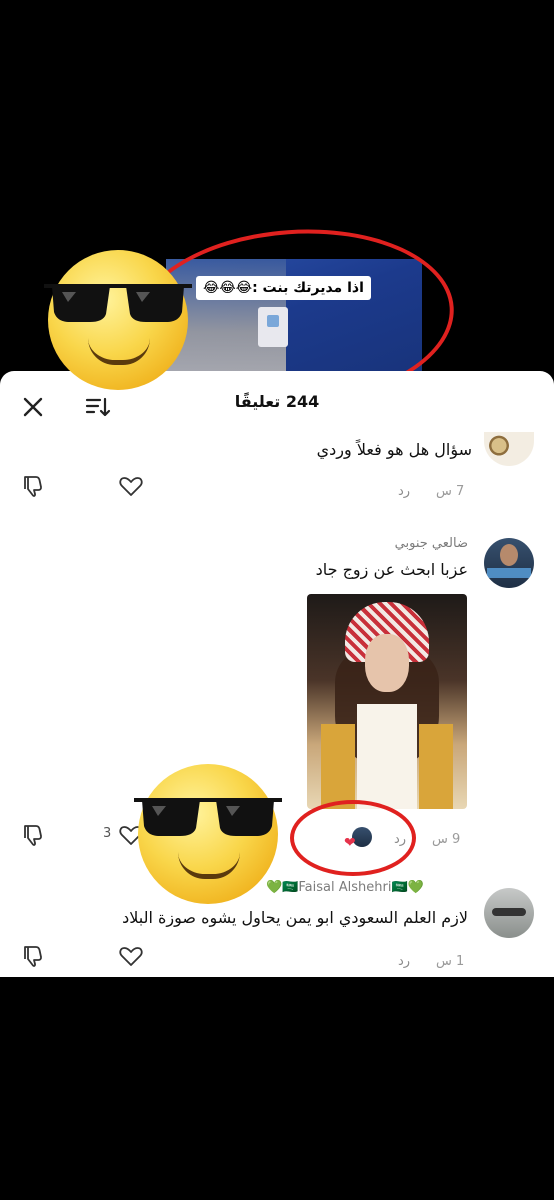 The width and height of the screenshot is (554, 1200). I want to click on comments-count-title: 244 تعليقًا, so click(277, 401).